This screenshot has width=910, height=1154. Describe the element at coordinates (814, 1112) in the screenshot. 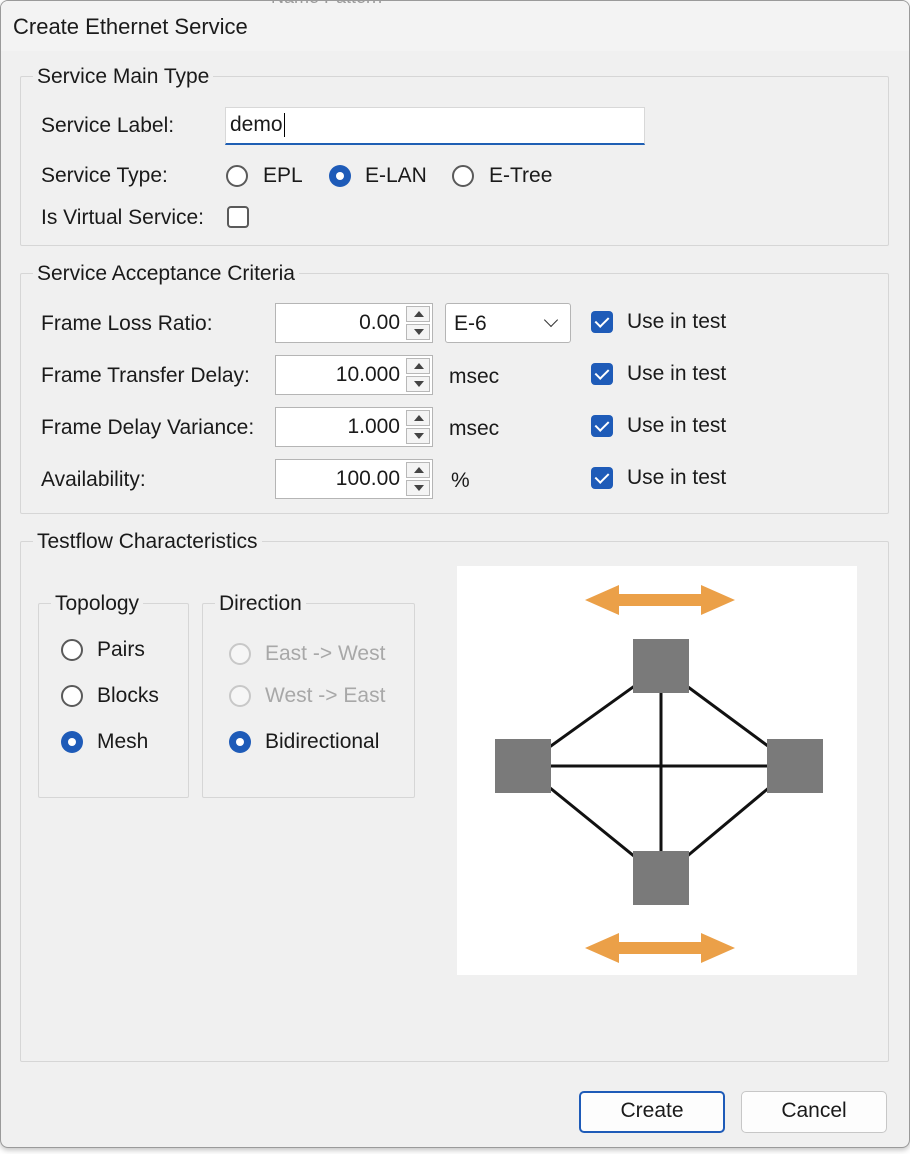

I see `cancel-button: Cancel` at that location.